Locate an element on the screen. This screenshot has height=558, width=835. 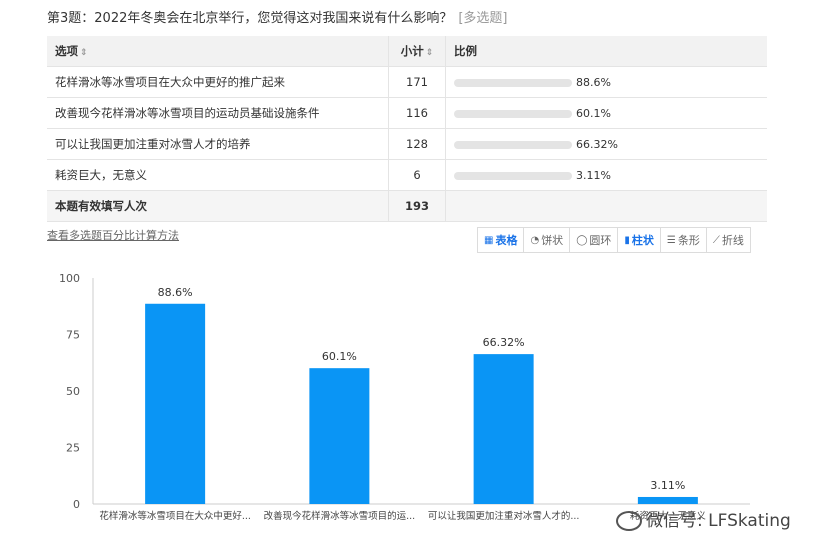
header-count: 小计 ⇕ is located at coordinates (417, 51).